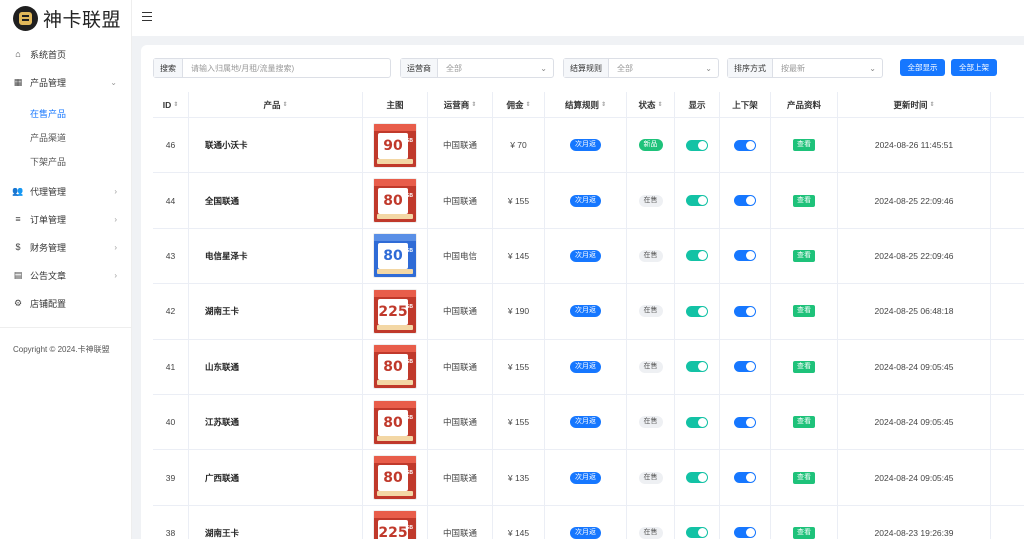 This screenshot has height=539, width=1024. Describe the element at coordinates (65, 303) in the screenshot. I see `sidebar-item-shop-config: ⚙ 店铺配置` at that location.